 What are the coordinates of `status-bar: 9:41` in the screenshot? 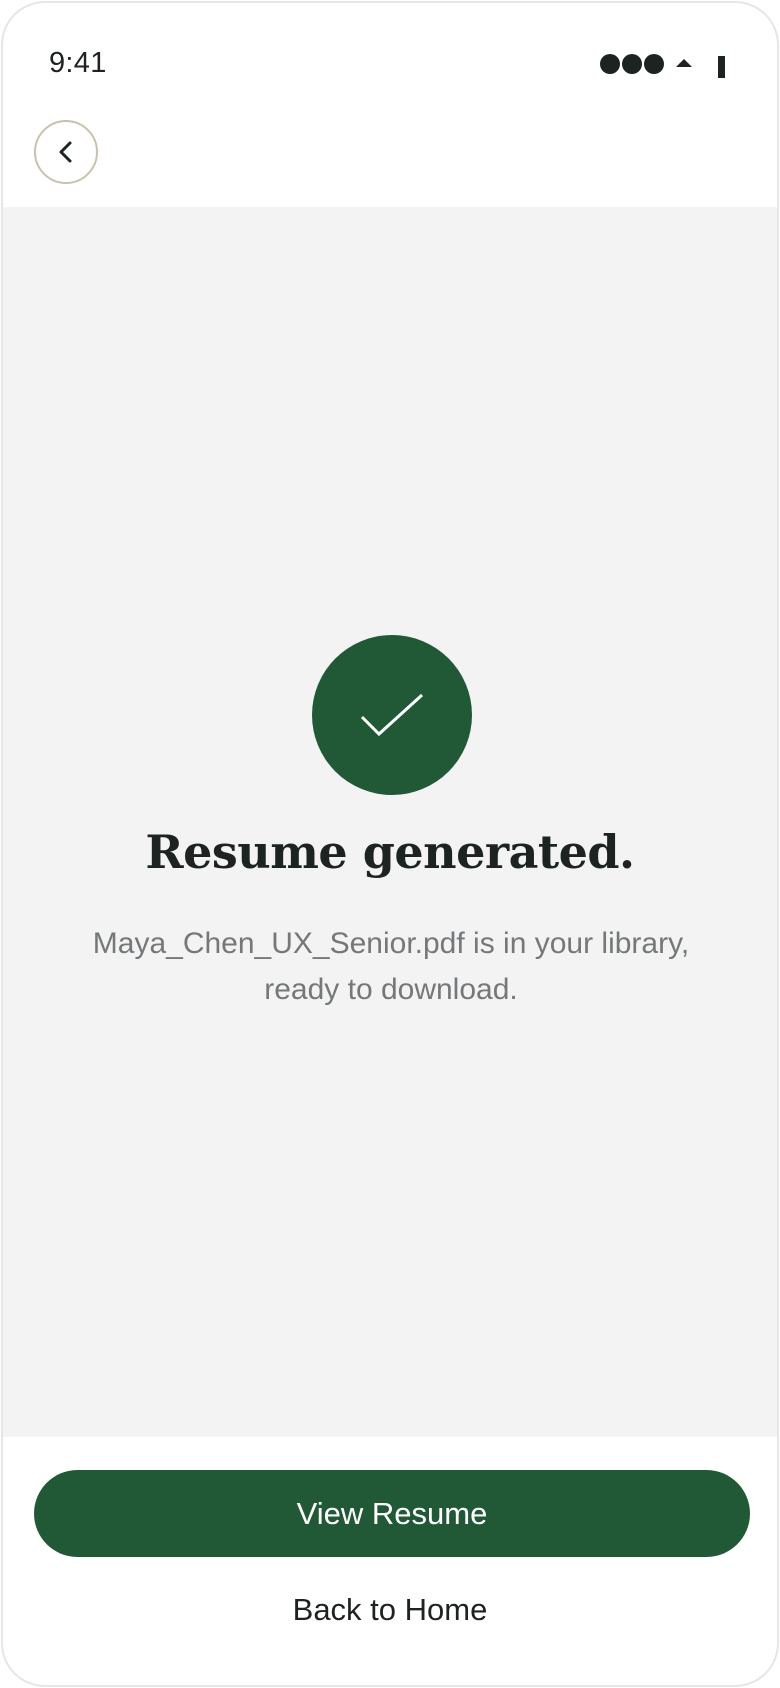 It's located at (390, 58).